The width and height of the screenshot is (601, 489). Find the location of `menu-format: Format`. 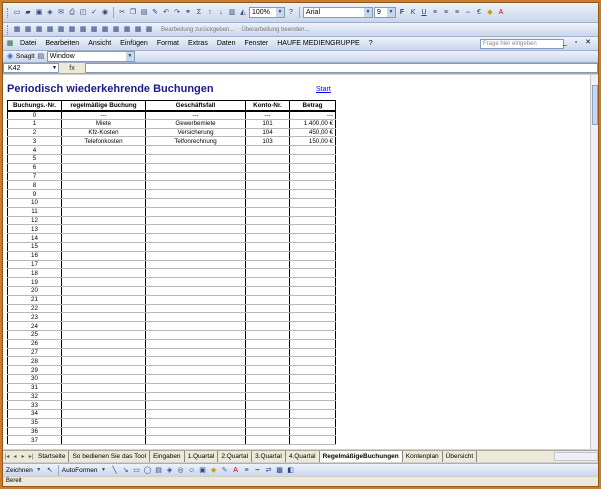

menu-format: Format is located at coordinates (168, 43).